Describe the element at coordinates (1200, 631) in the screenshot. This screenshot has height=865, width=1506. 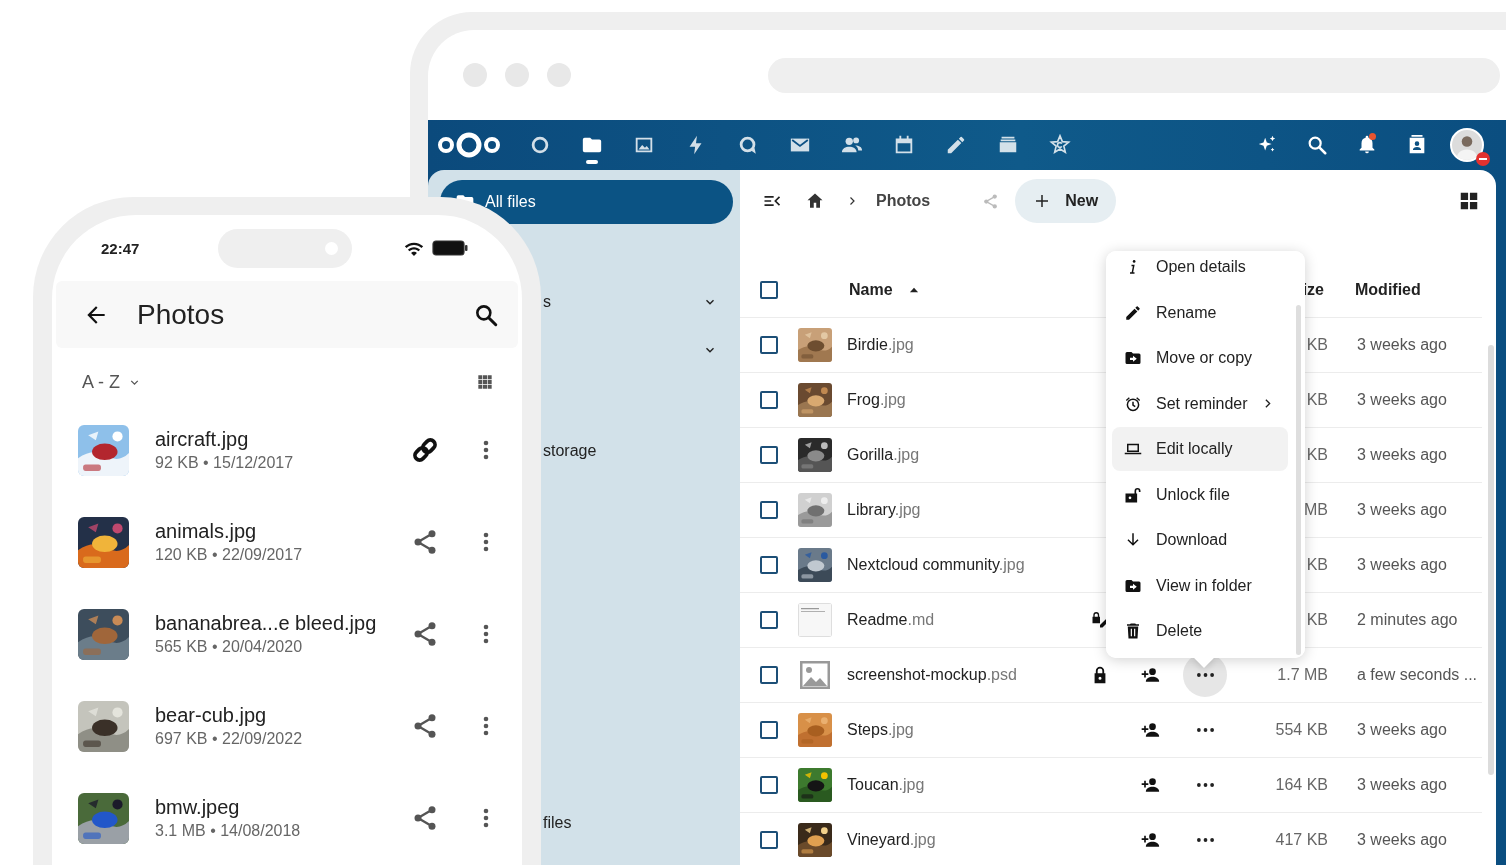
I see `menu-item: Delete` at that location.